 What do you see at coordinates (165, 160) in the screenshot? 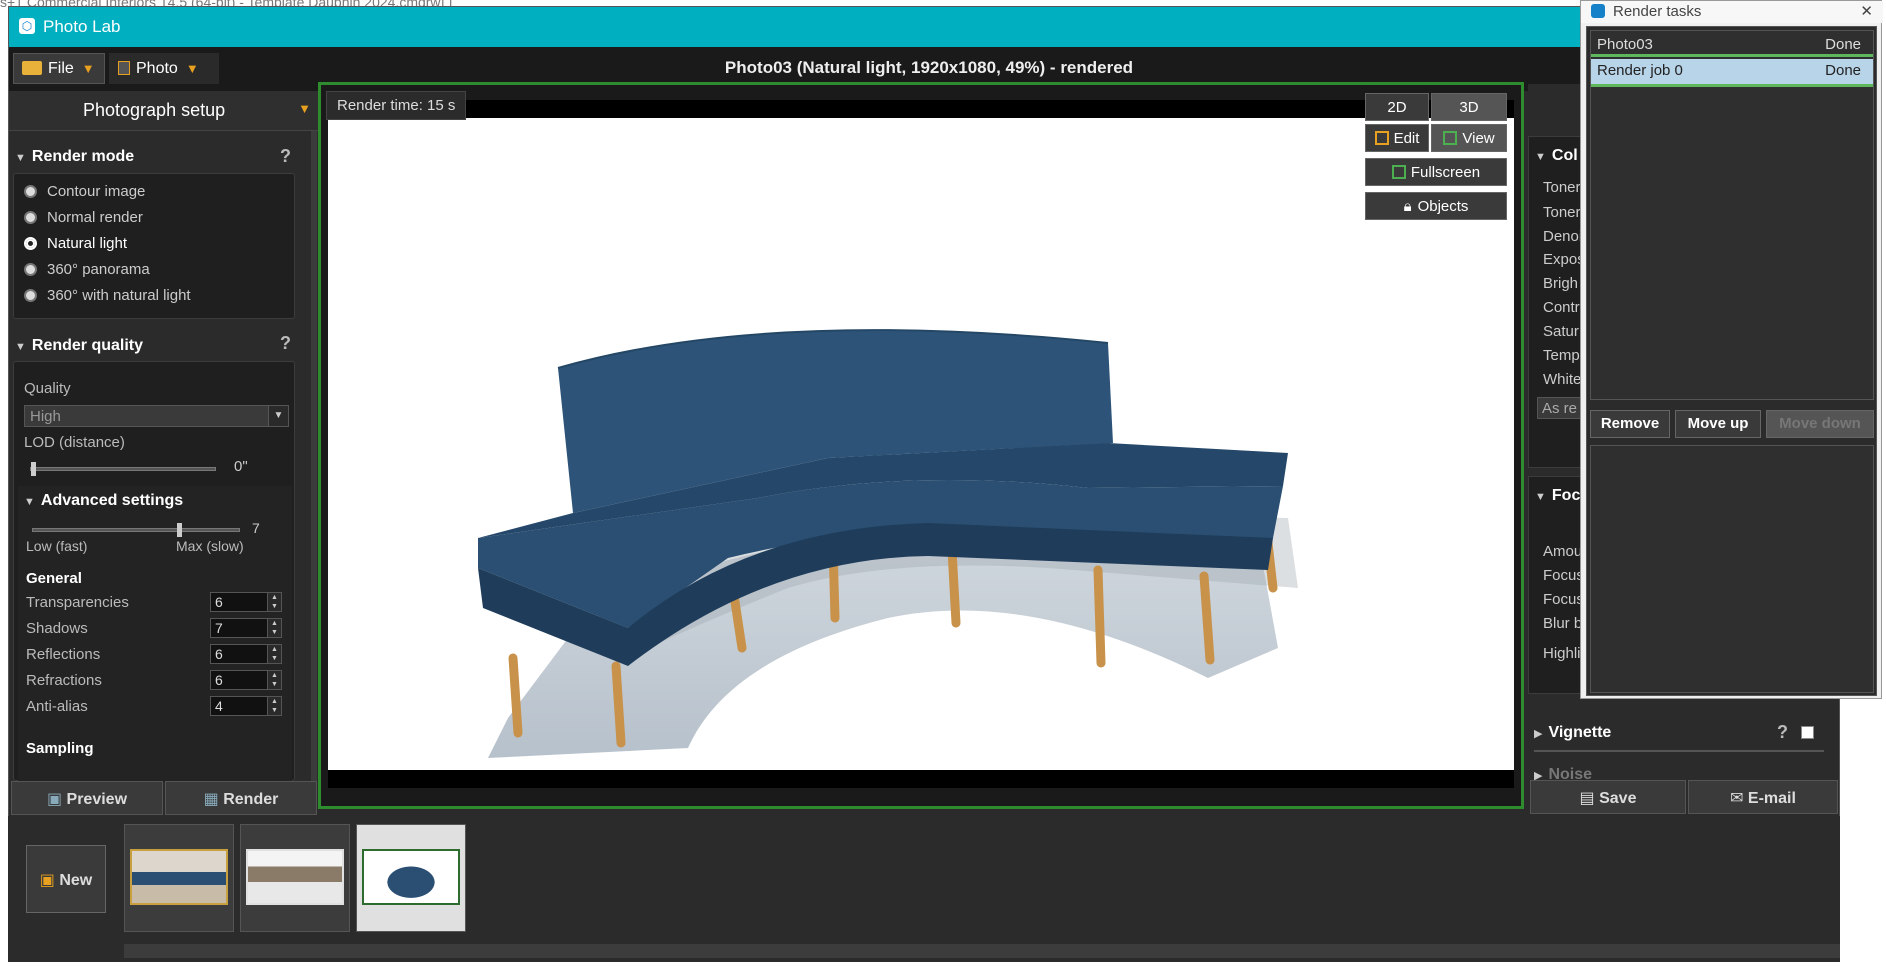
I see `render-mode-header: ▼ Render mode ?` at bounding box center [165, 160].